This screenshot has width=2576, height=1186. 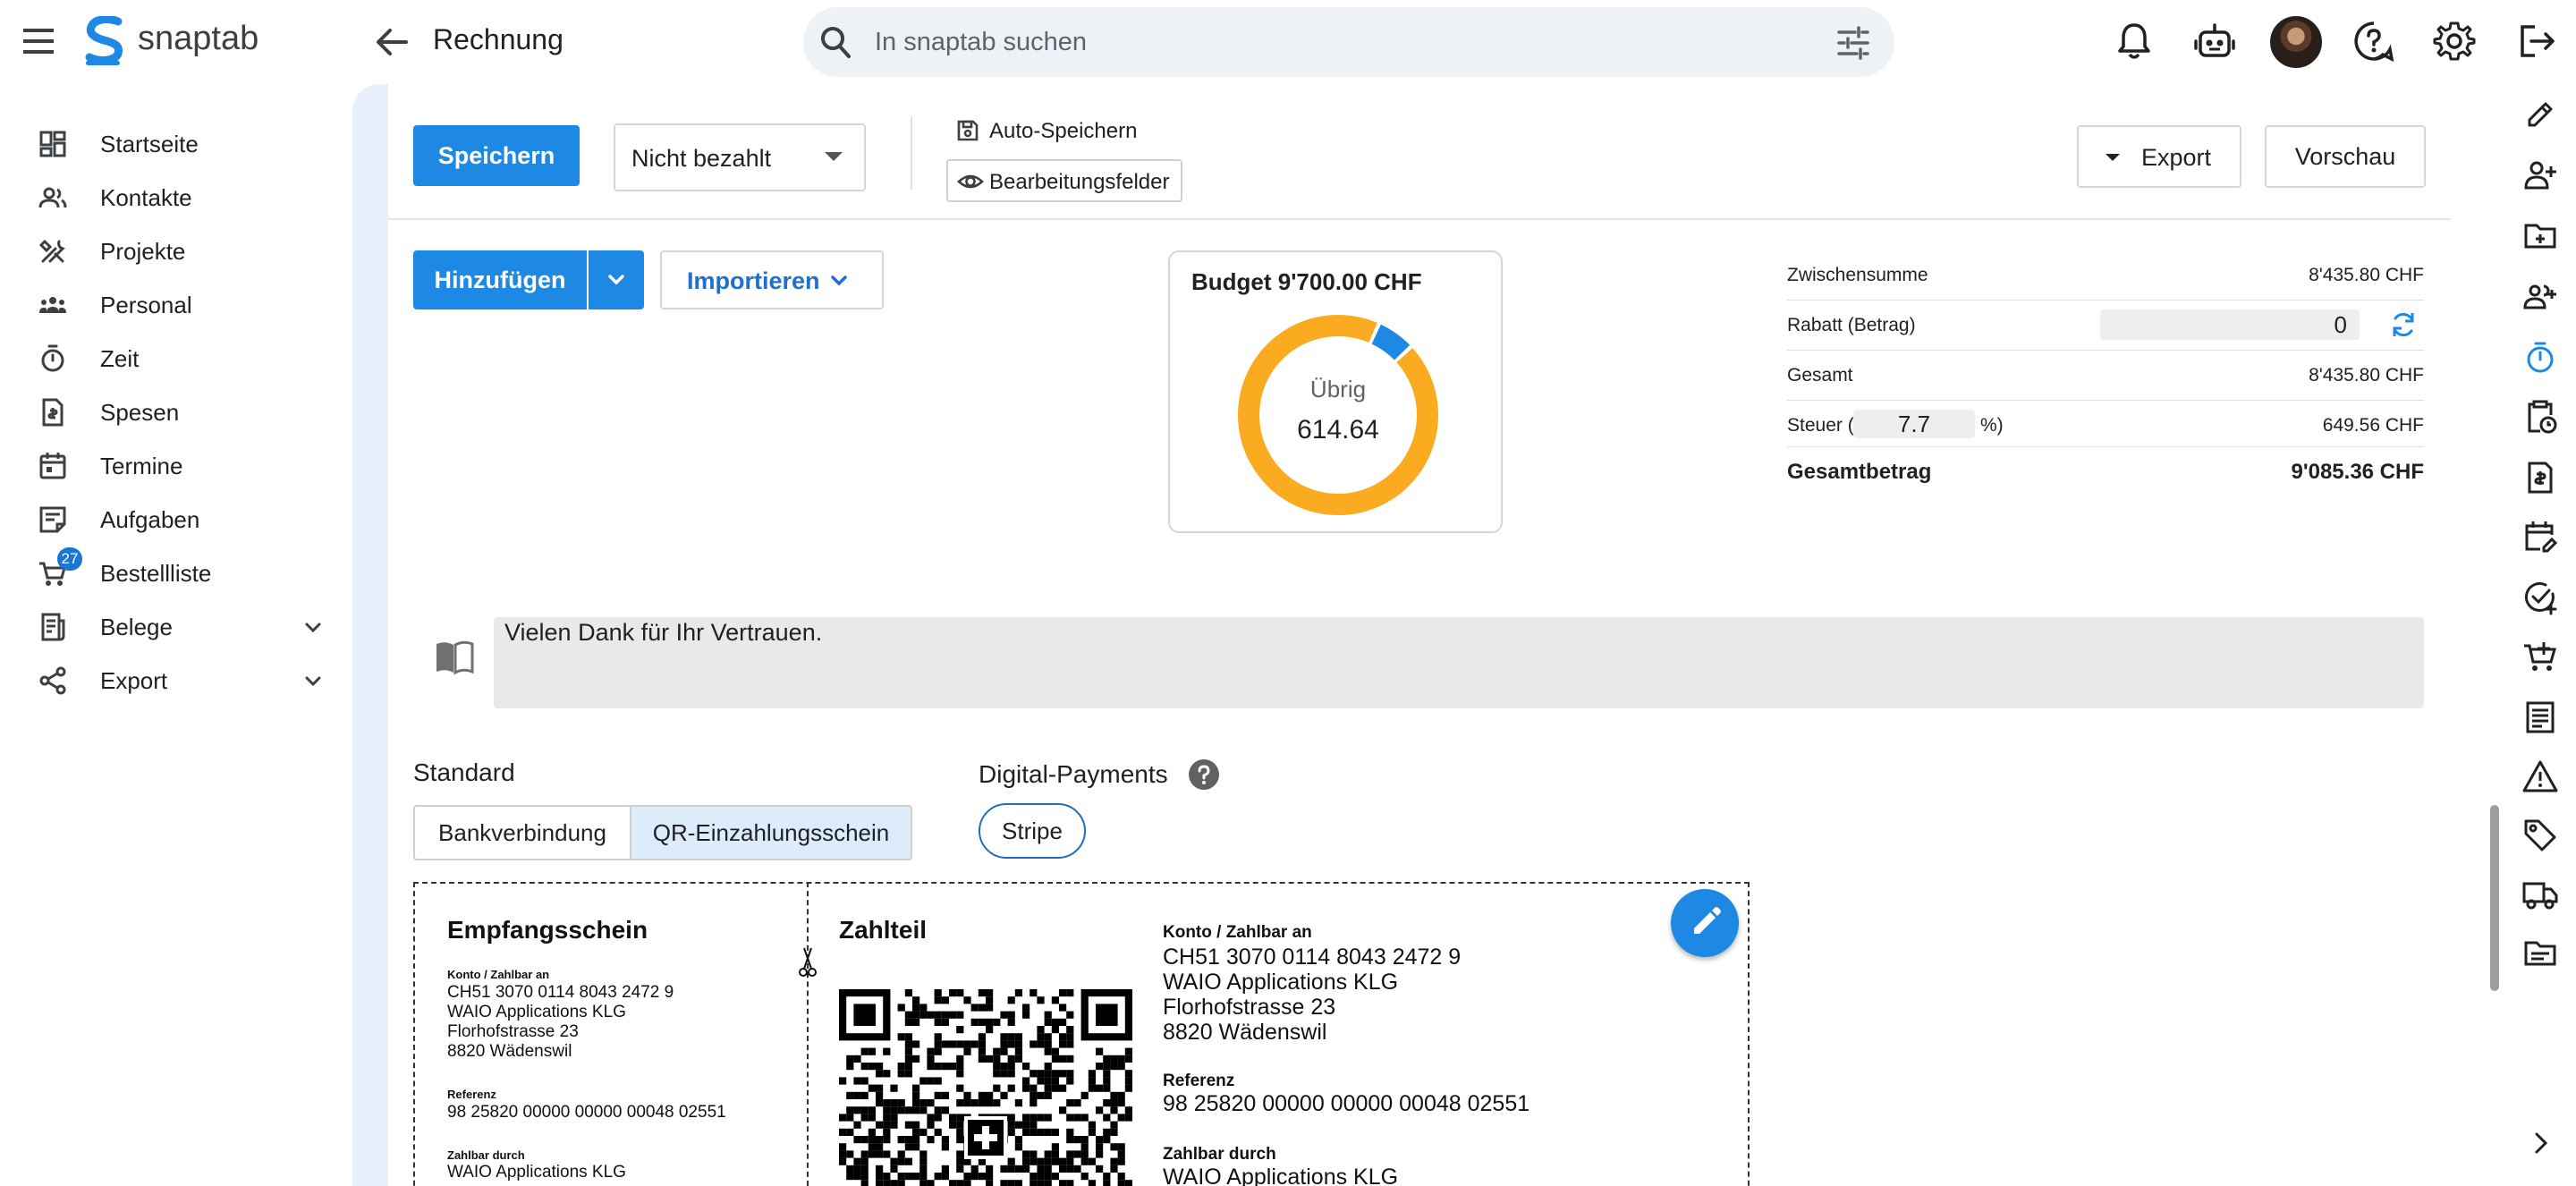 What do you see at coordinates (498, 39) in the screenshot?
I see `page-title: Rechnung` at bounding box center [498, 39].